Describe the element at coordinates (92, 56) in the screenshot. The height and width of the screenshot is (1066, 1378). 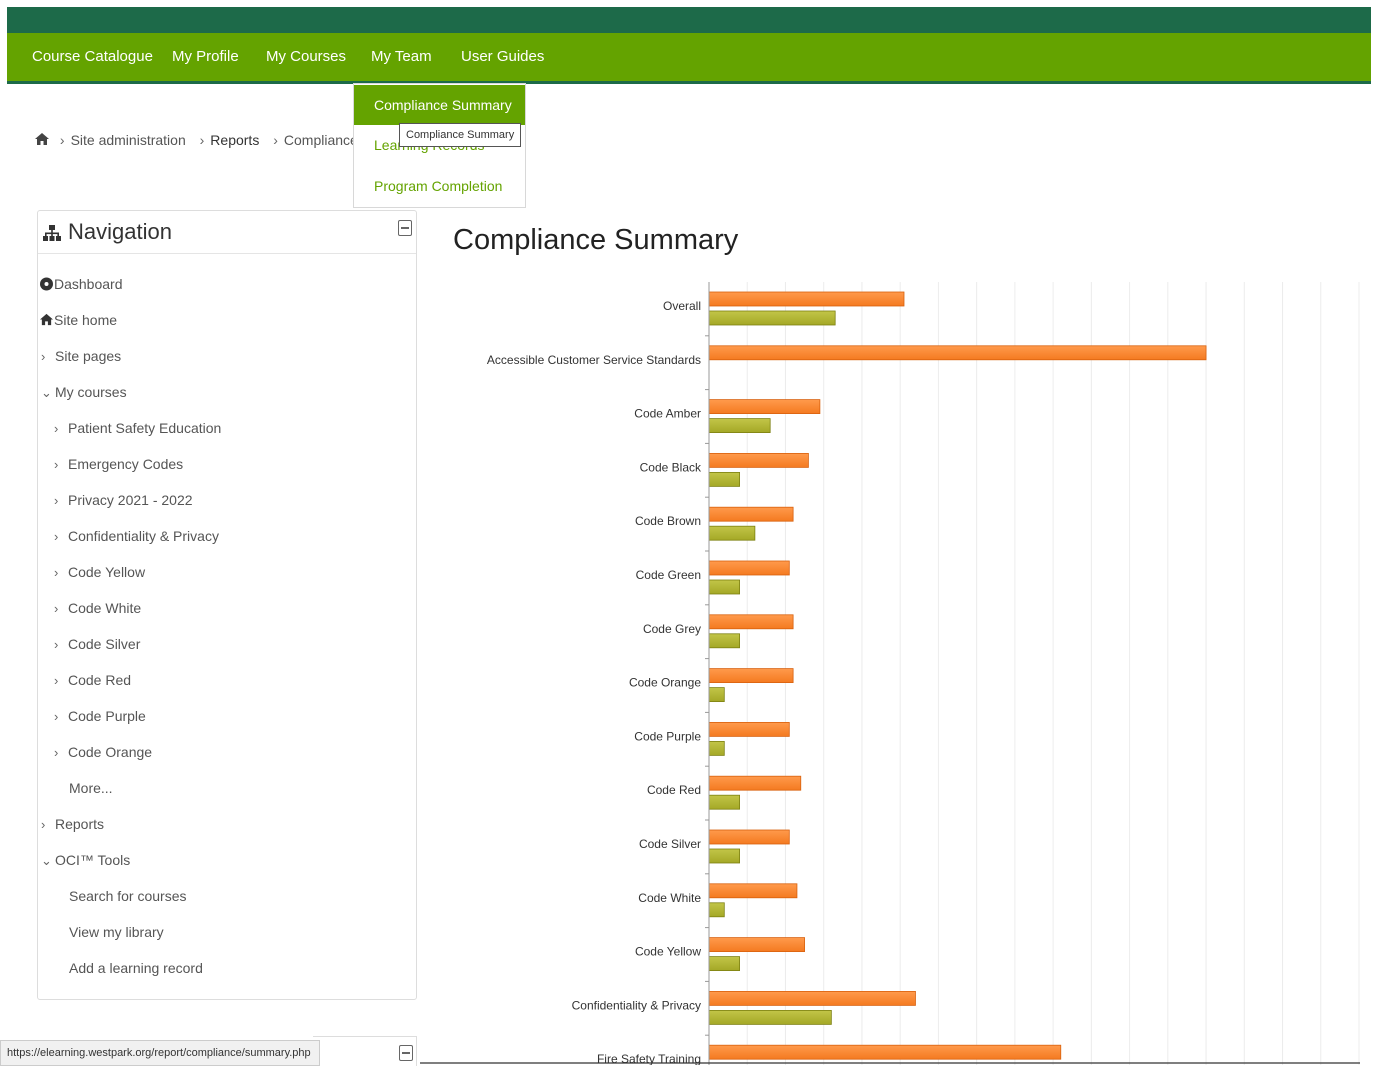
I see `nav-course-catalogue: Course Catalogue` at that location.